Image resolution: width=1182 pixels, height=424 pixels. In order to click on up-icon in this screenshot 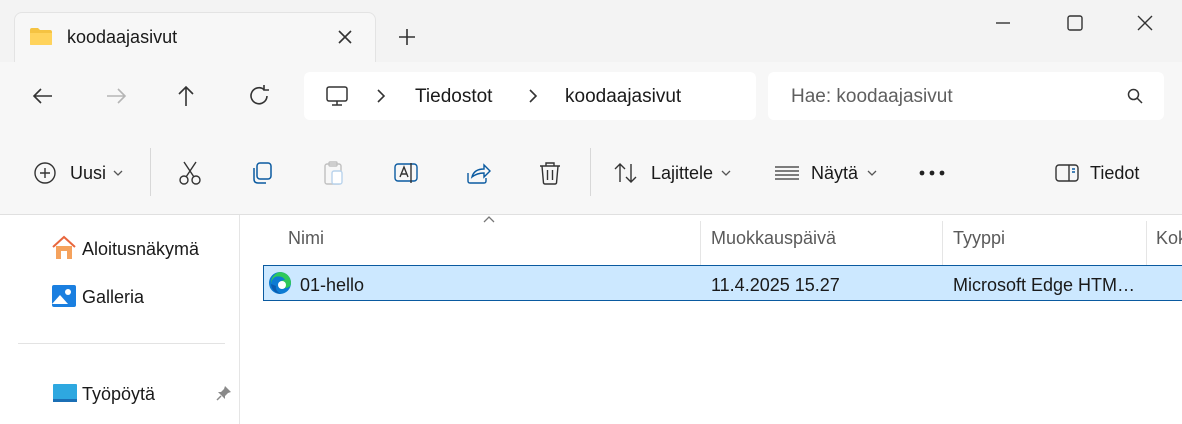, I will do `click(186, 96)`.